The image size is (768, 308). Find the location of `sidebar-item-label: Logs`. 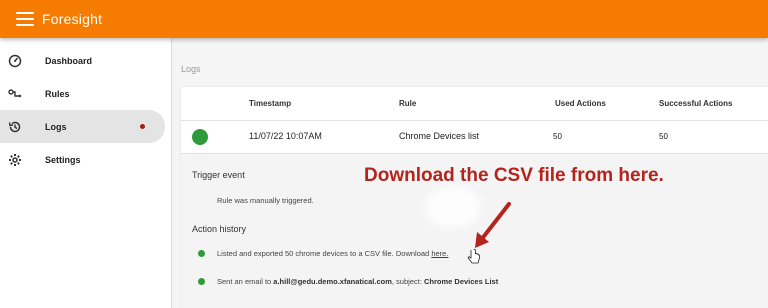

sidebar-item-label: Logs is located at coordinates (56, 126).